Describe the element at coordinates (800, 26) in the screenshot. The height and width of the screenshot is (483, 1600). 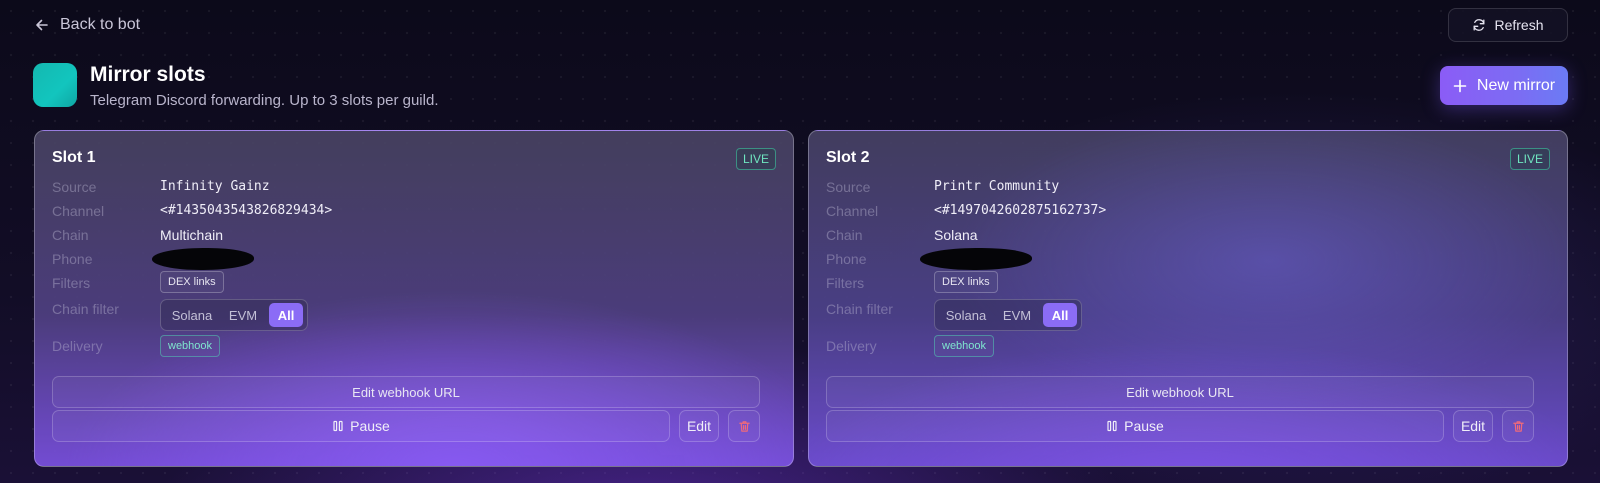
I see `top-bar: Back to bot Refresh` at that location.